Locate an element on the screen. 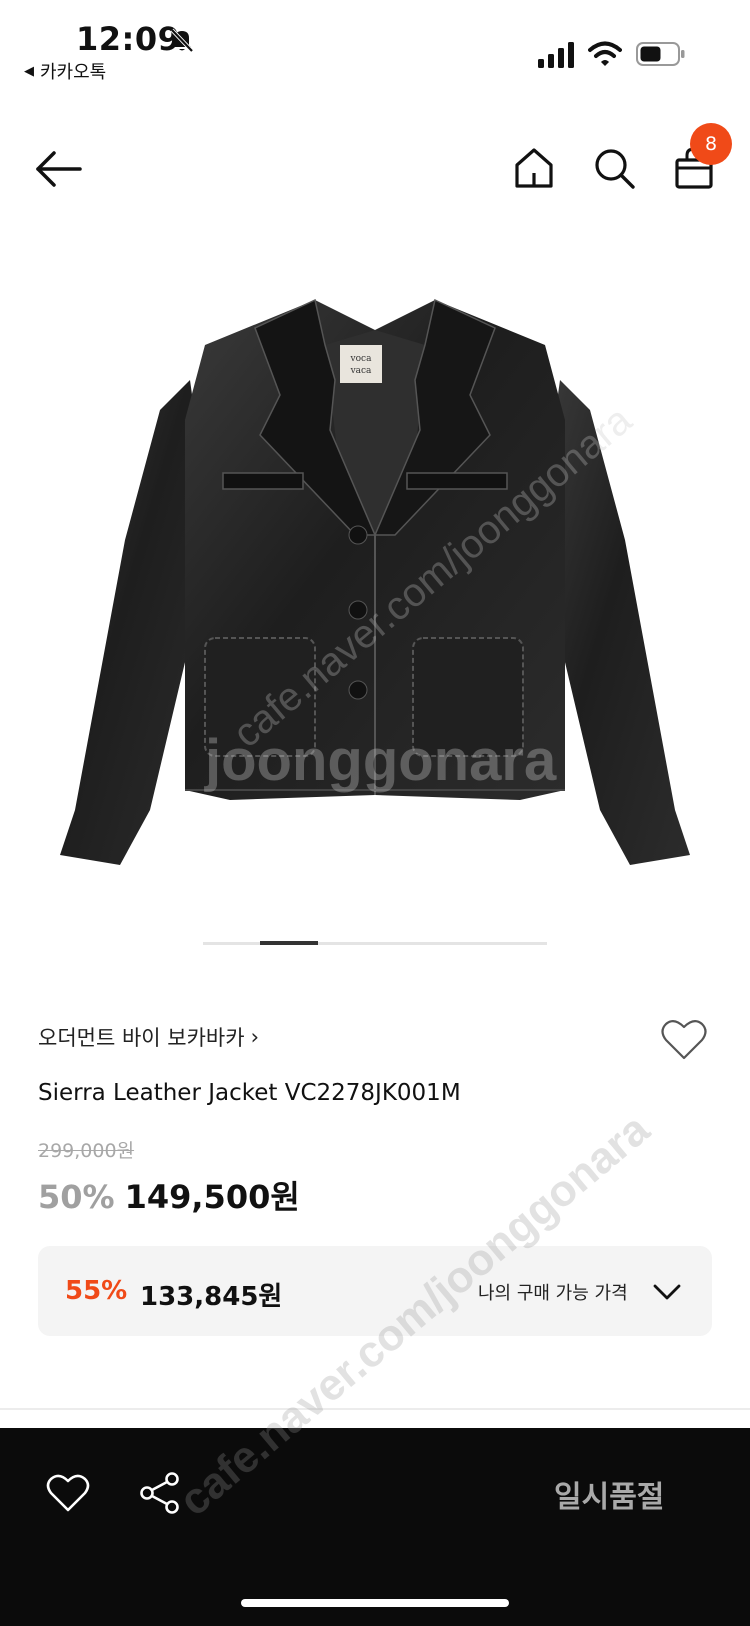 The width and height of the screenshot is (750, 1626). brand-name: 오더먼트 바이 보카바카 is located at coordinates (141, 1038).